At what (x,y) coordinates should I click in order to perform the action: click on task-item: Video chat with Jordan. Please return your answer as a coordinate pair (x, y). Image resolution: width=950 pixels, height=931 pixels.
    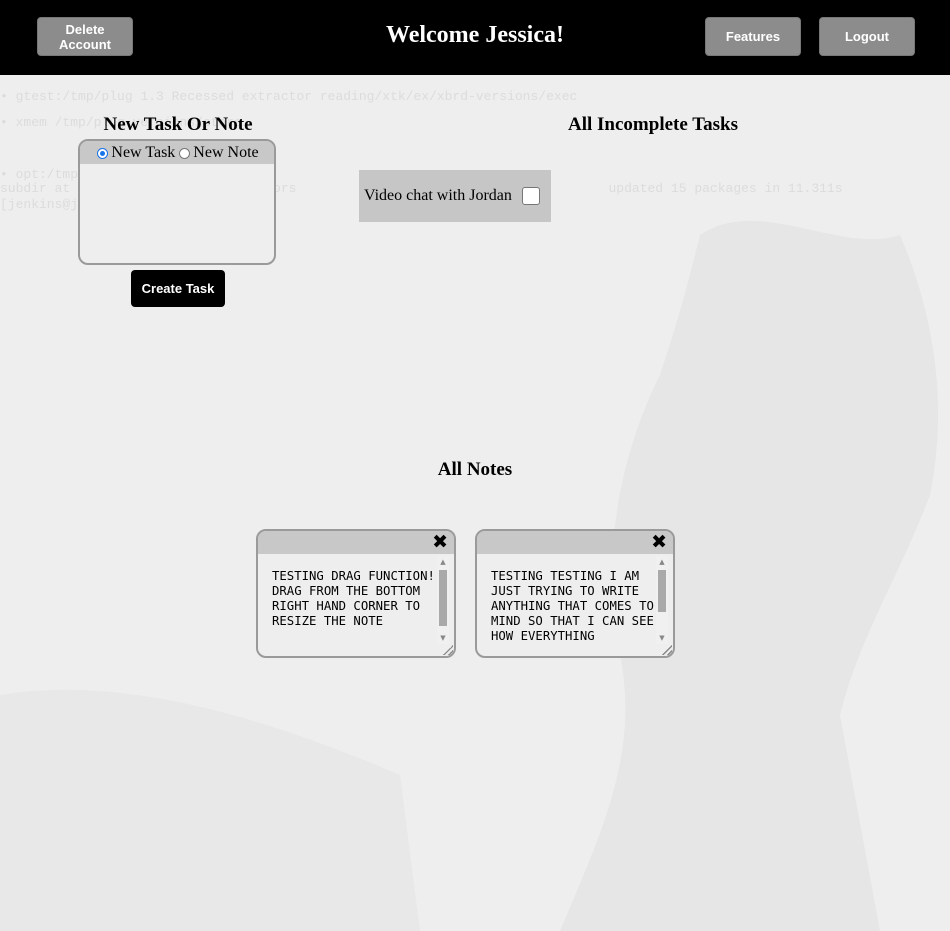
    Looking at the image, I should click on (455, 196).